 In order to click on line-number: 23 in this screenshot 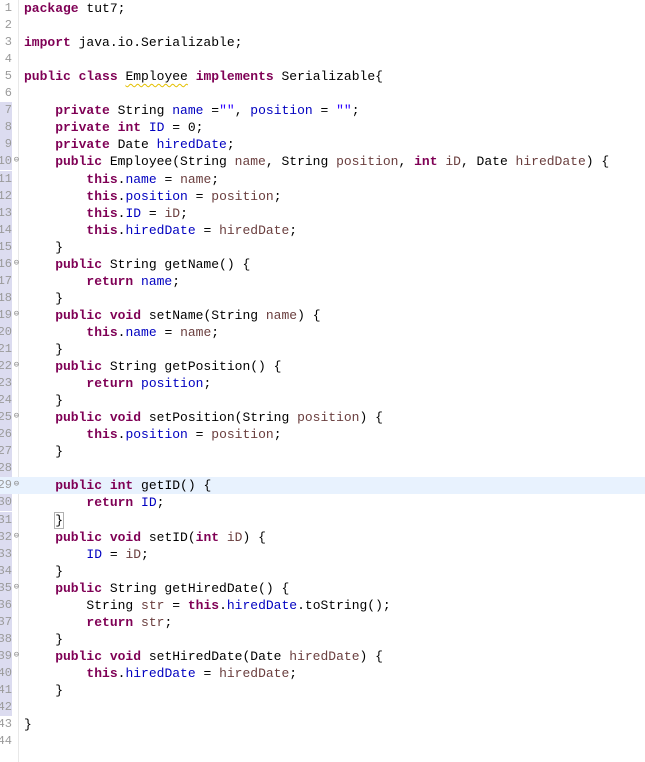, I will do `click(6, 384)`.